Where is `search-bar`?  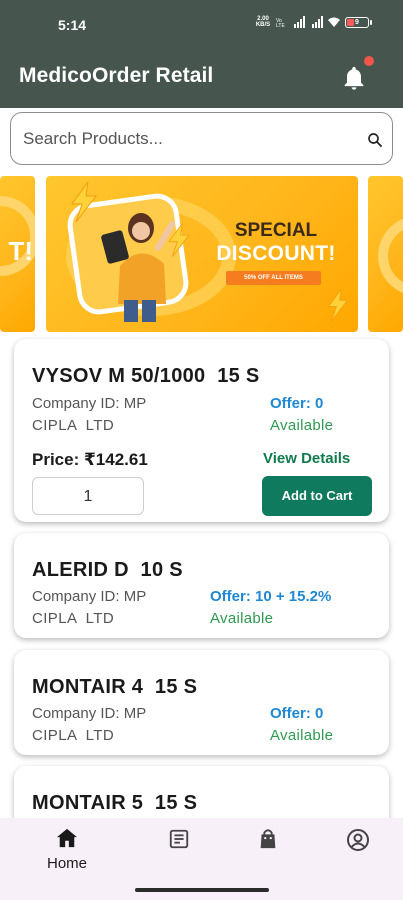
search-bar is located at coordinates (201, 138).